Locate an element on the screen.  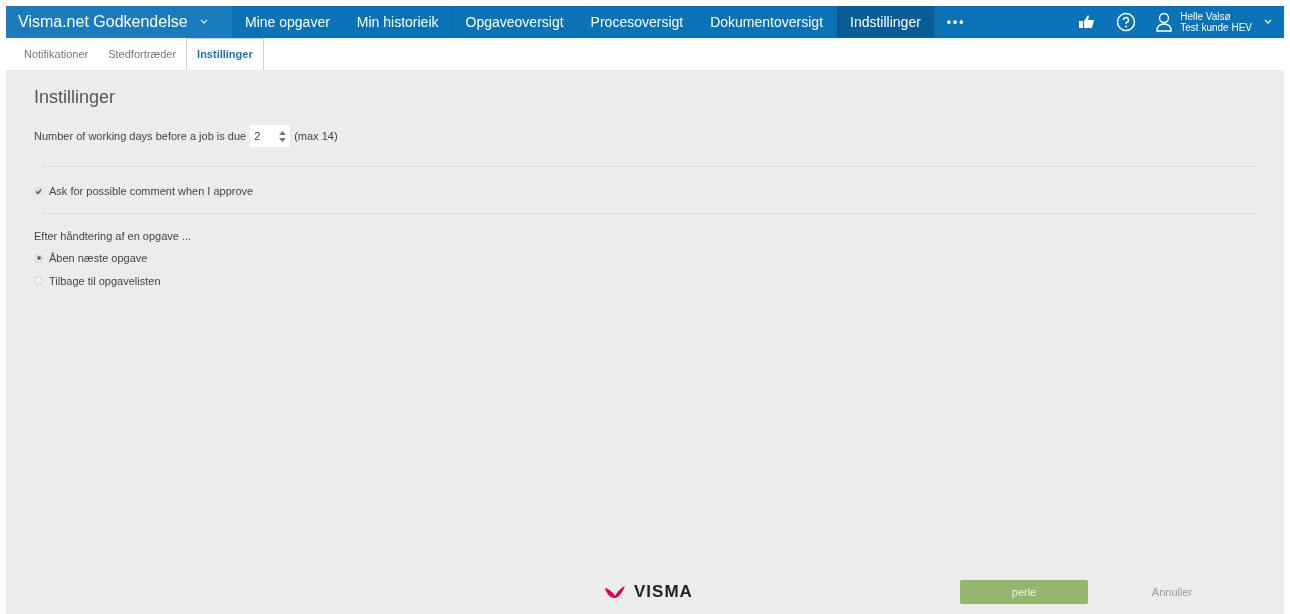
user-company: Test kunde HEV is located at coordinates (1216, 27).